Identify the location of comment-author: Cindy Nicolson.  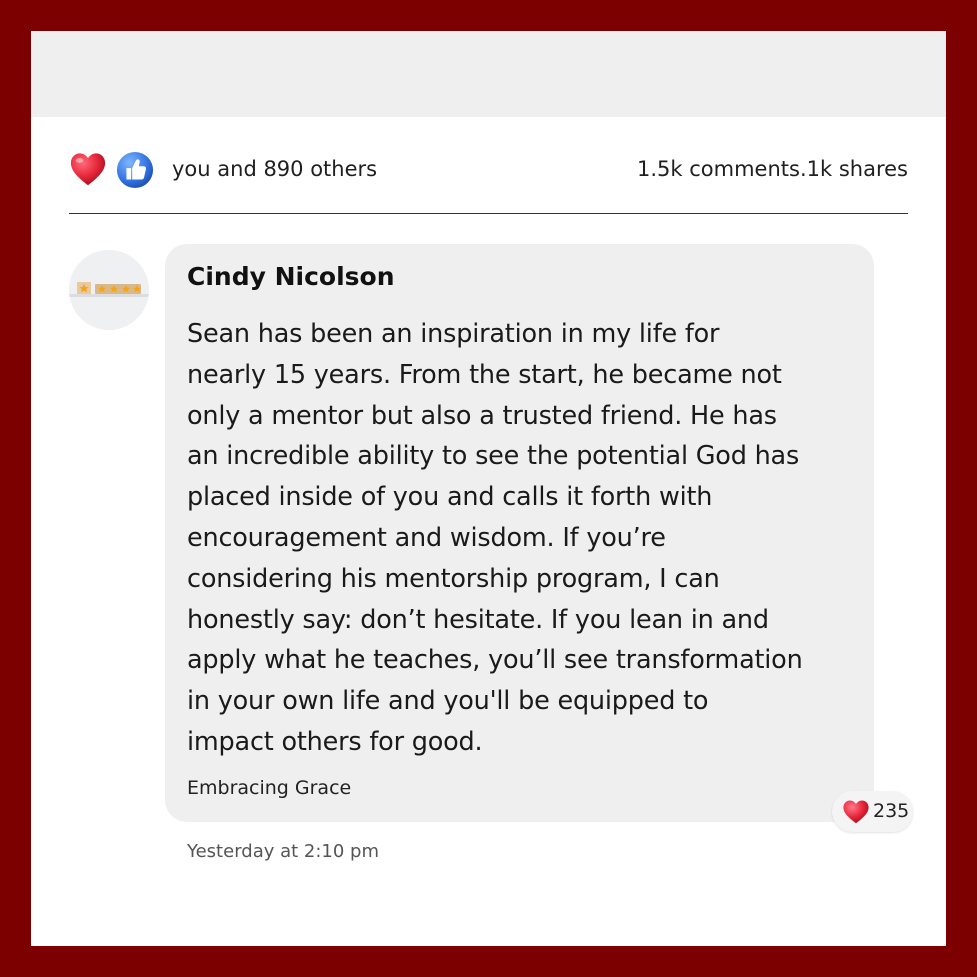
(291, 276).